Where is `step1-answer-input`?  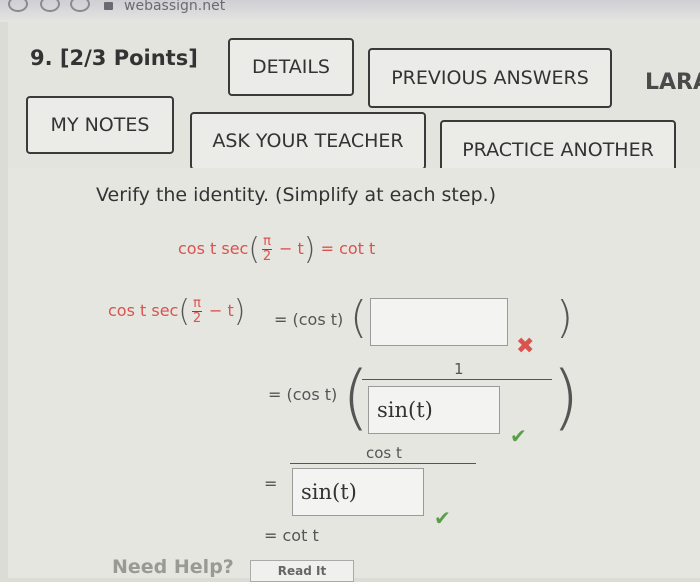
step1-answer-input is located at coordinates (439, 322).